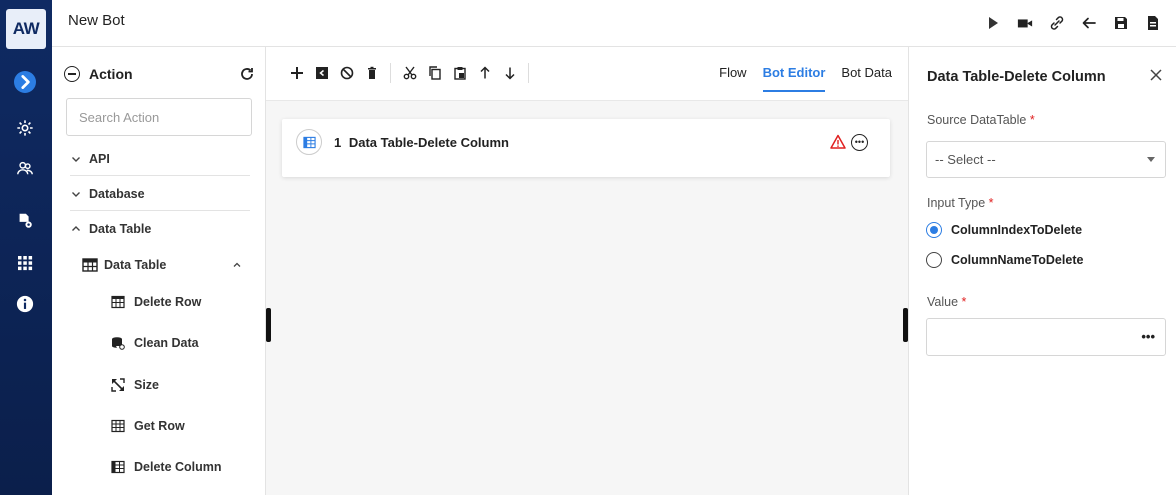  Describe the element at coordinates (1046, 337) in the screenshot. I see `value-input: •••` at that location.